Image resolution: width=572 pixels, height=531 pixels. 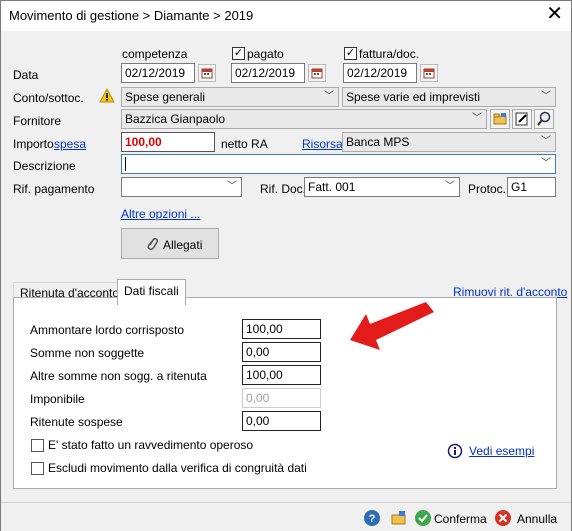 What do you see at coordinates (238, 53) in the screenshot?
I see `pagato-checkbox: ✓` at bounding box center [238, 53].